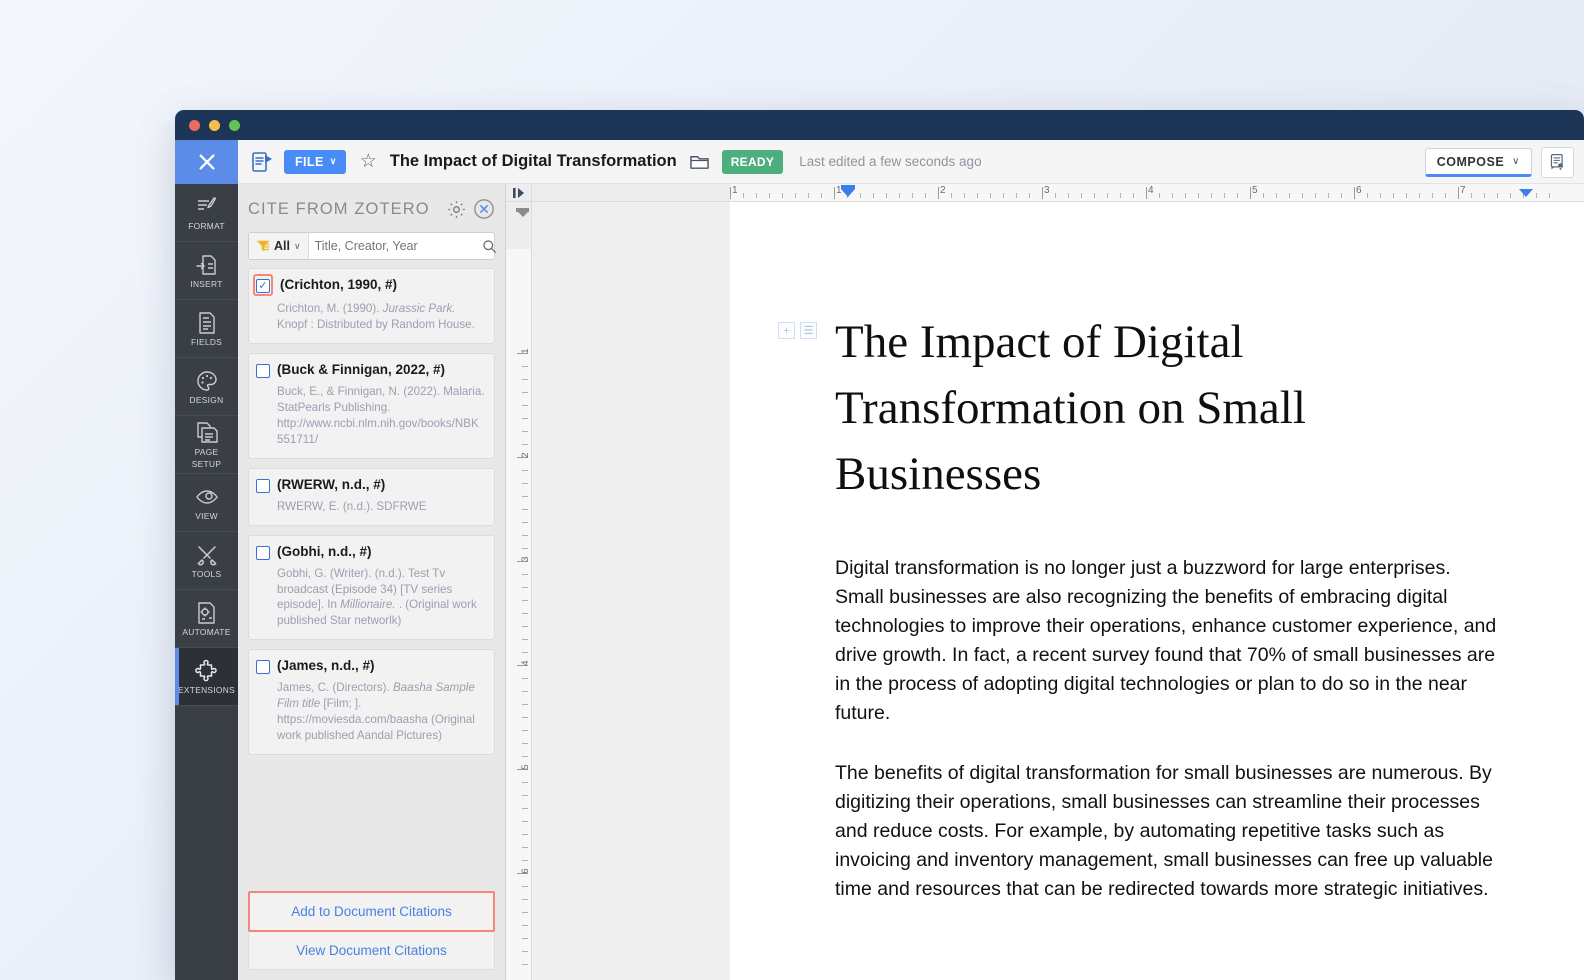 The width and height of the screenshot is (1584, 980). I want to click on notifications-button, so click(1557, 162).